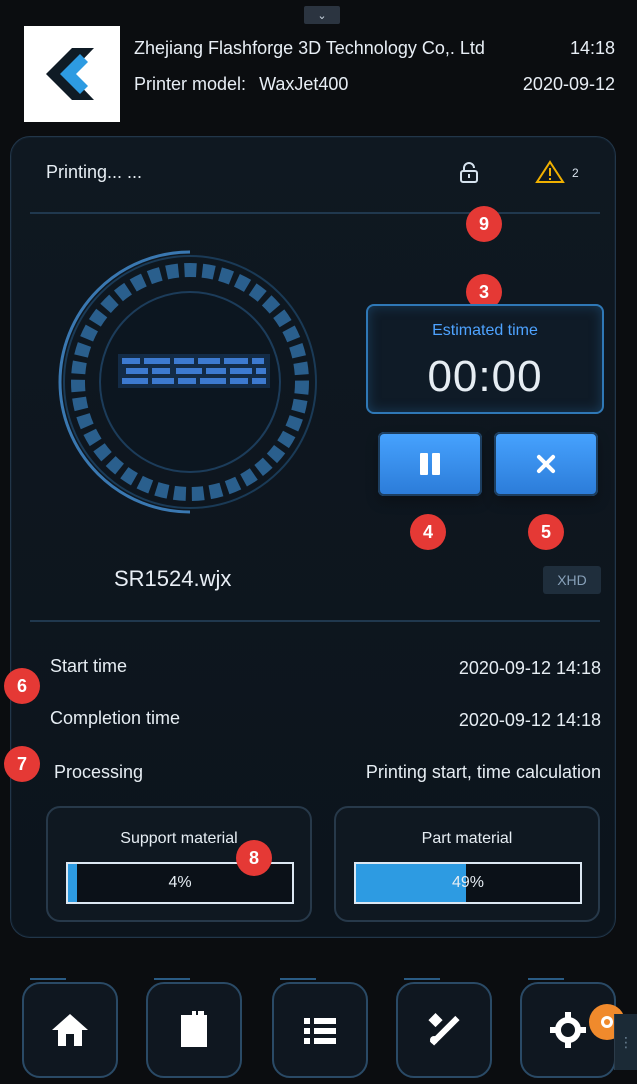 This screenshot has width=637, height=1084. What do you see at coordinates (529, 720) in the screenshot?
I see `completion-time-value: 2020-09-12 14:18` at bounding box center [529, 720].